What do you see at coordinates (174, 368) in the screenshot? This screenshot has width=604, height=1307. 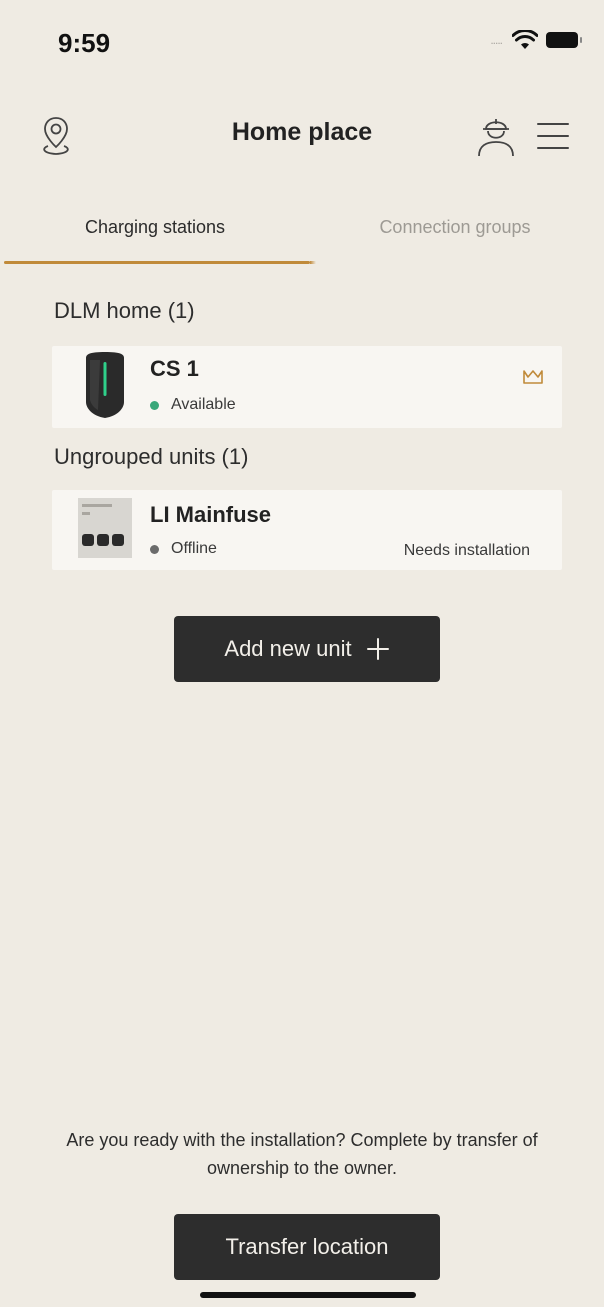 I see `unit-name: CS 1` at bounding box center [174, 368].